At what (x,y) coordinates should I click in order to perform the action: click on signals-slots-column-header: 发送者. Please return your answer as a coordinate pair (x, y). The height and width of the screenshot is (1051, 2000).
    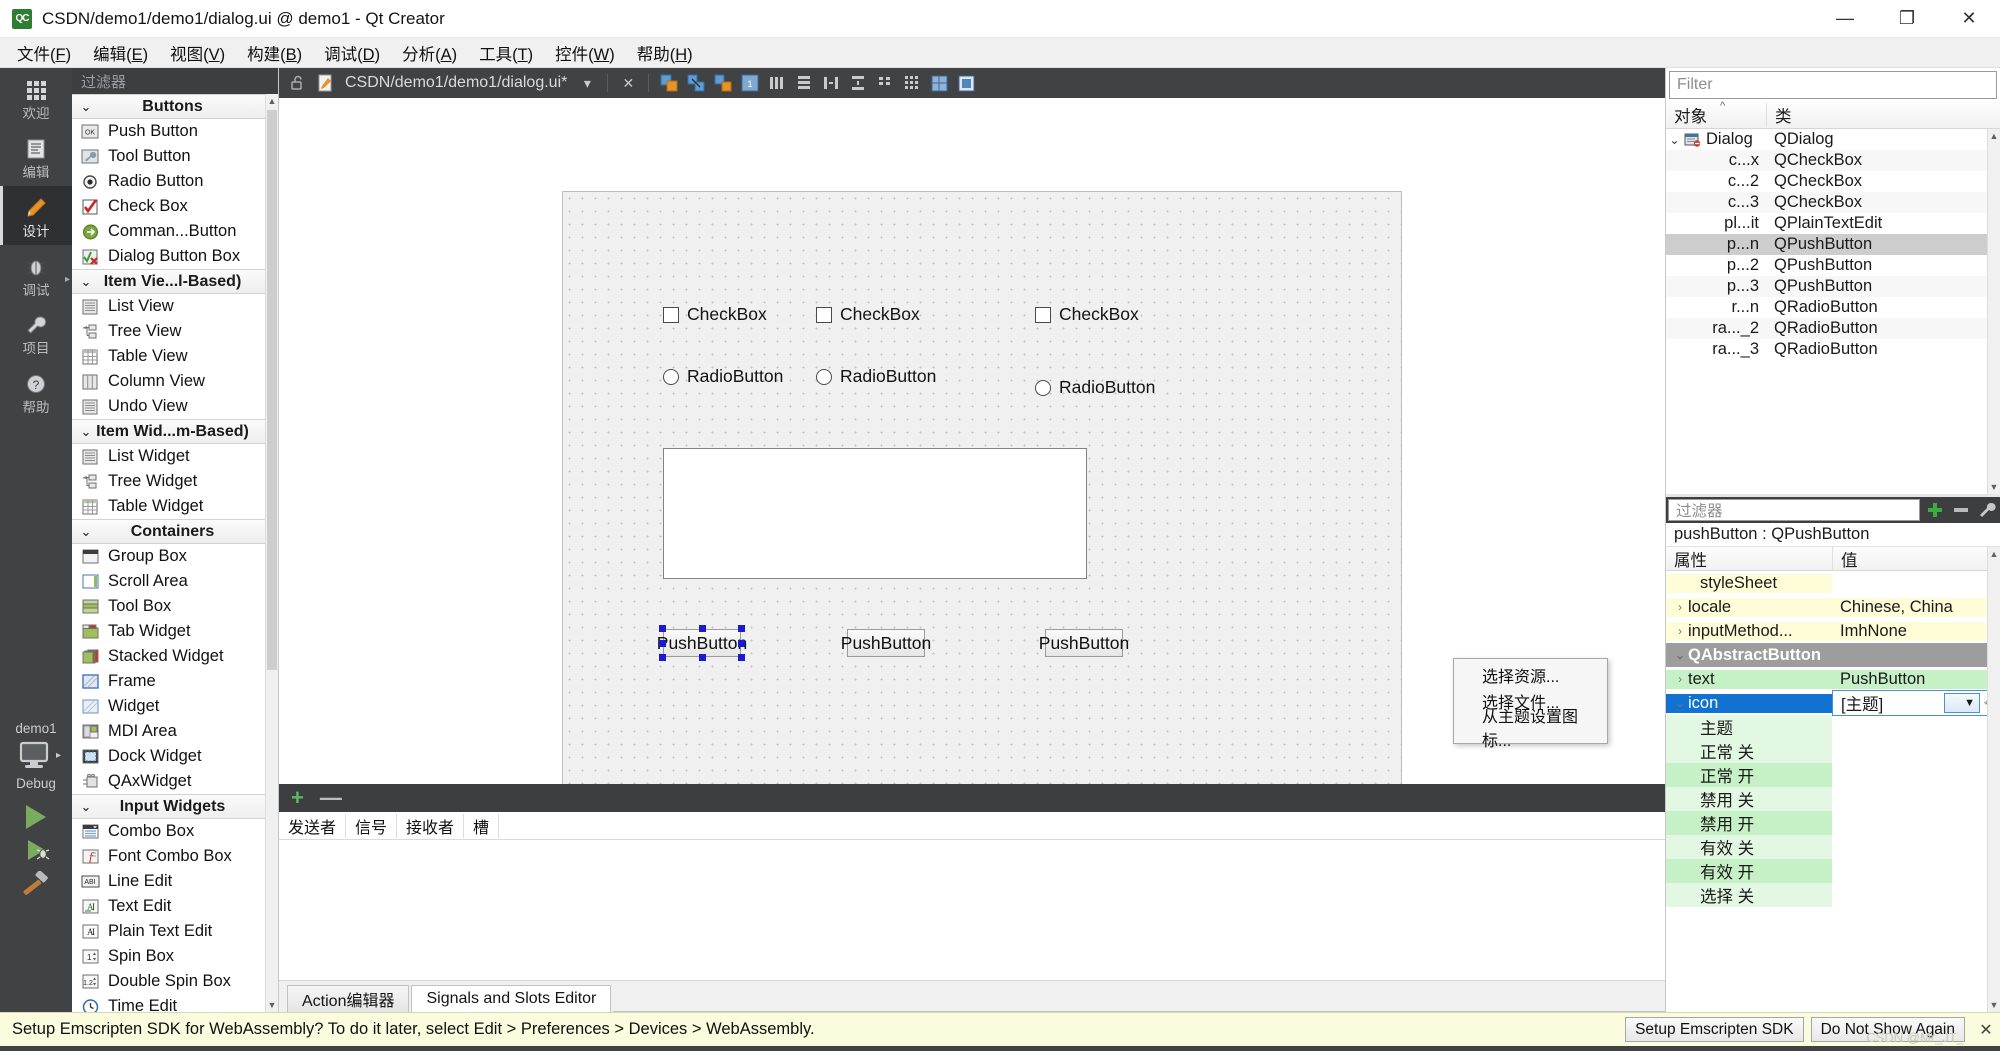
    Looking at the image, I should click on (313, 825).